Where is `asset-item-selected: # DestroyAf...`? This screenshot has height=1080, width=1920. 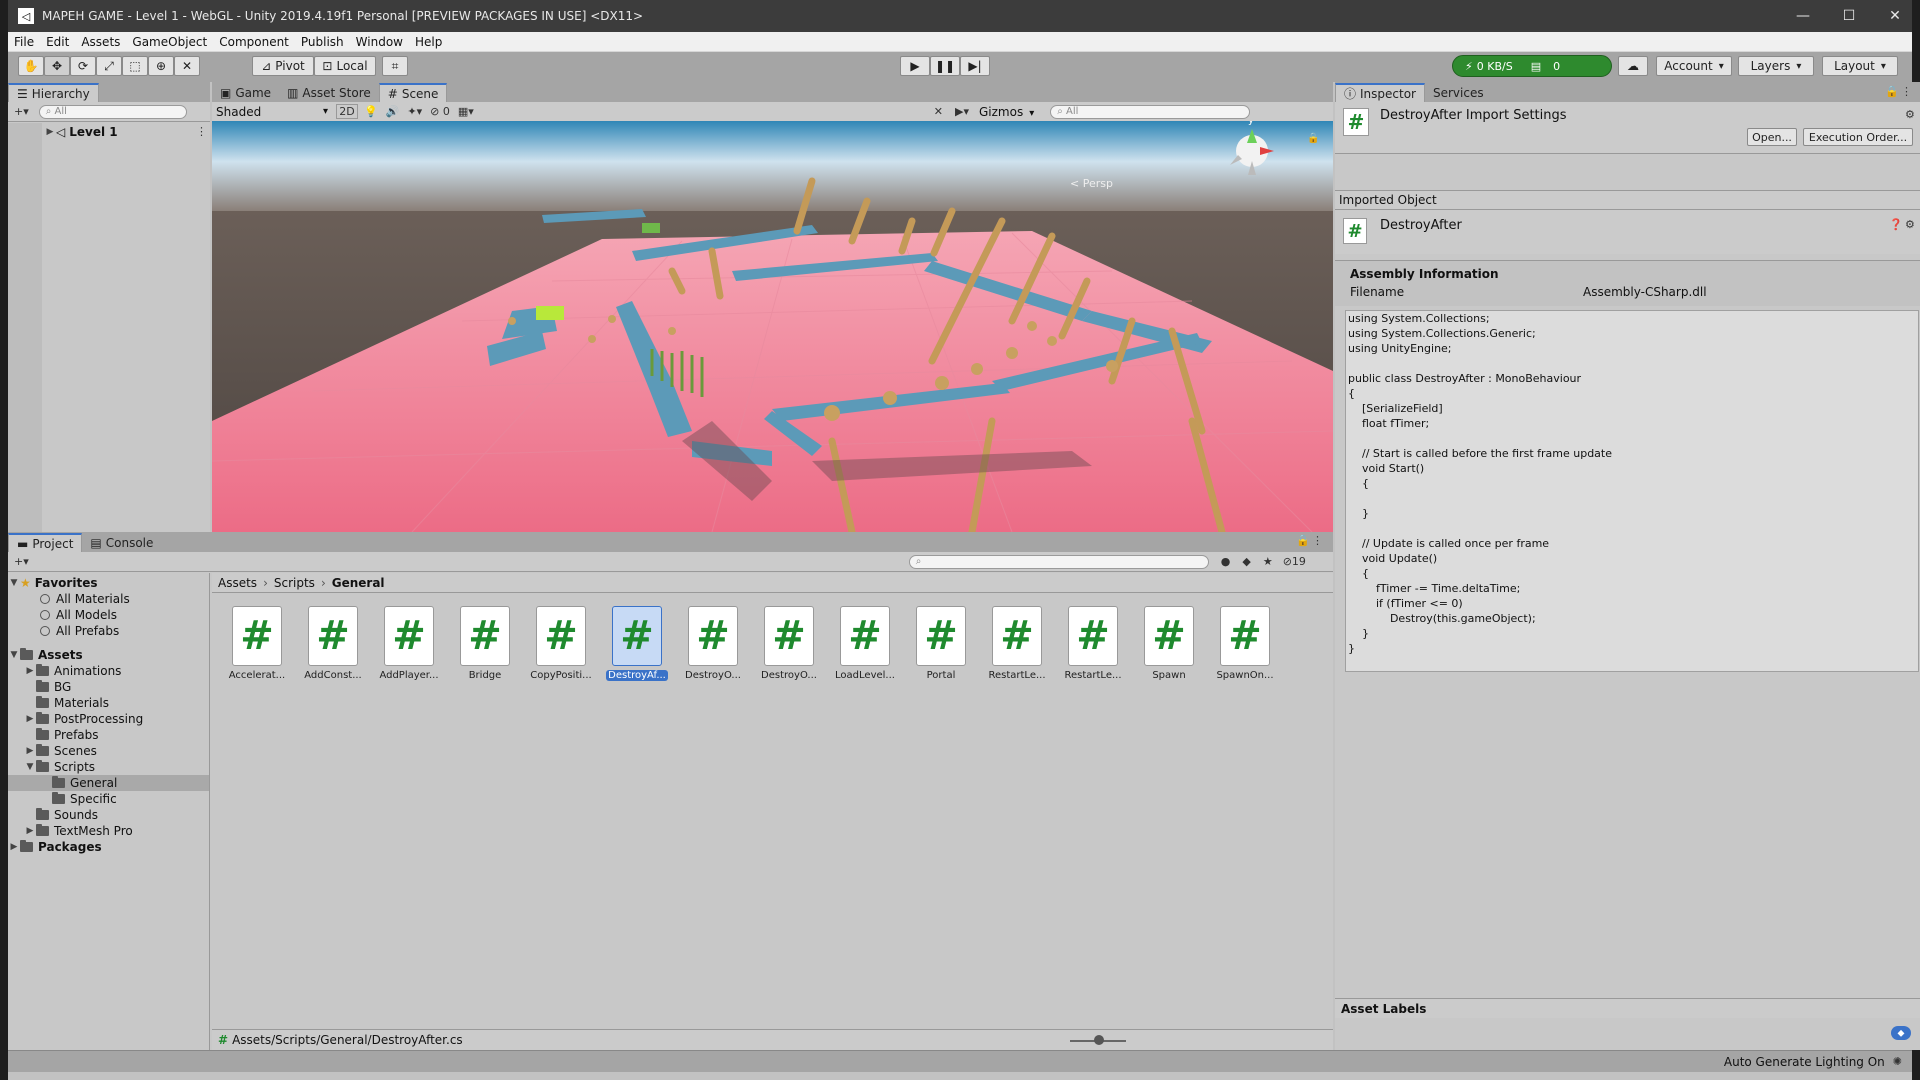
asset-item-selected: # DestroyAf... is located at coordinates (636, 646).